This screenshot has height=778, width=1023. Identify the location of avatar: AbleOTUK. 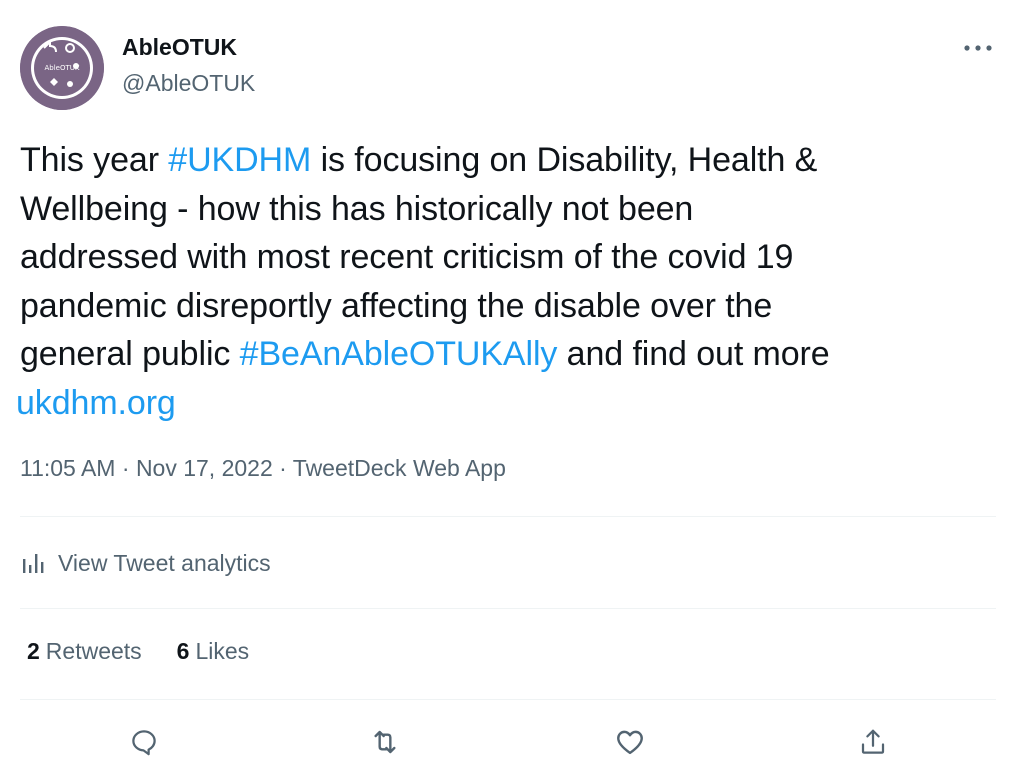
(62, 68).